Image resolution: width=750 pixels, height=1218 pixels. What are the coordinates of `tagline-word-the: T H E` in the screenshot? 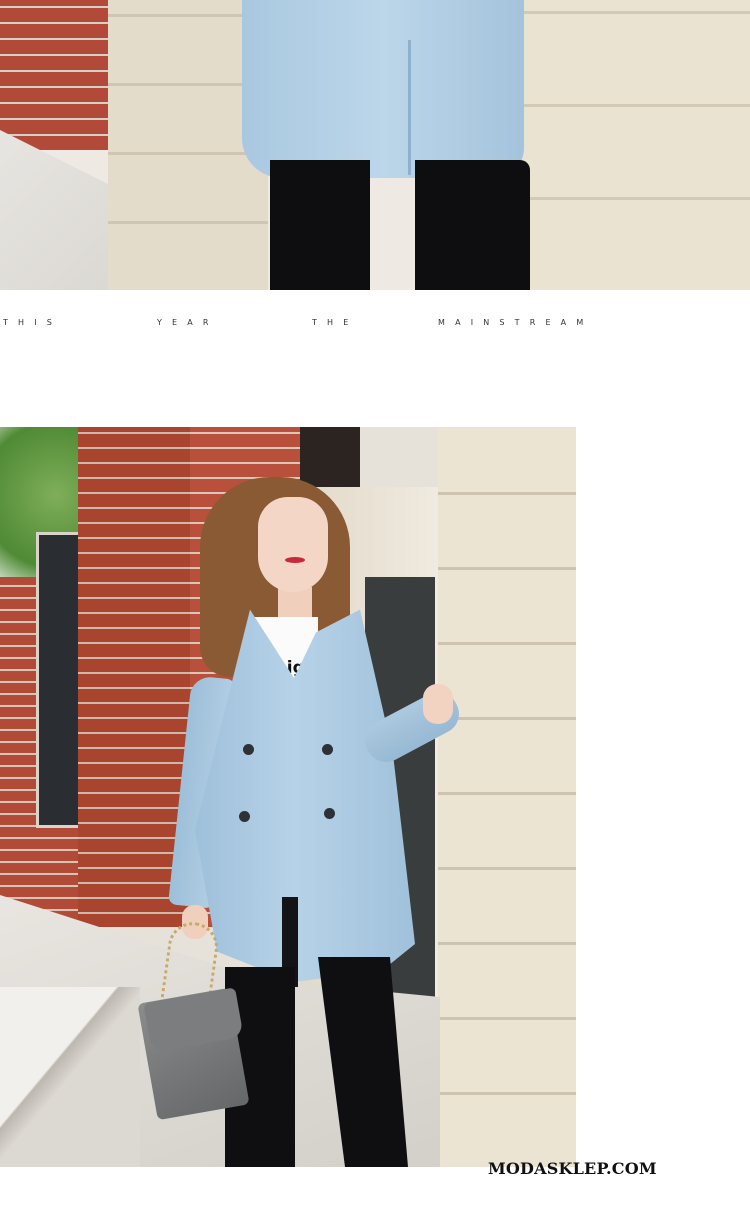 It's located at (330, 322).